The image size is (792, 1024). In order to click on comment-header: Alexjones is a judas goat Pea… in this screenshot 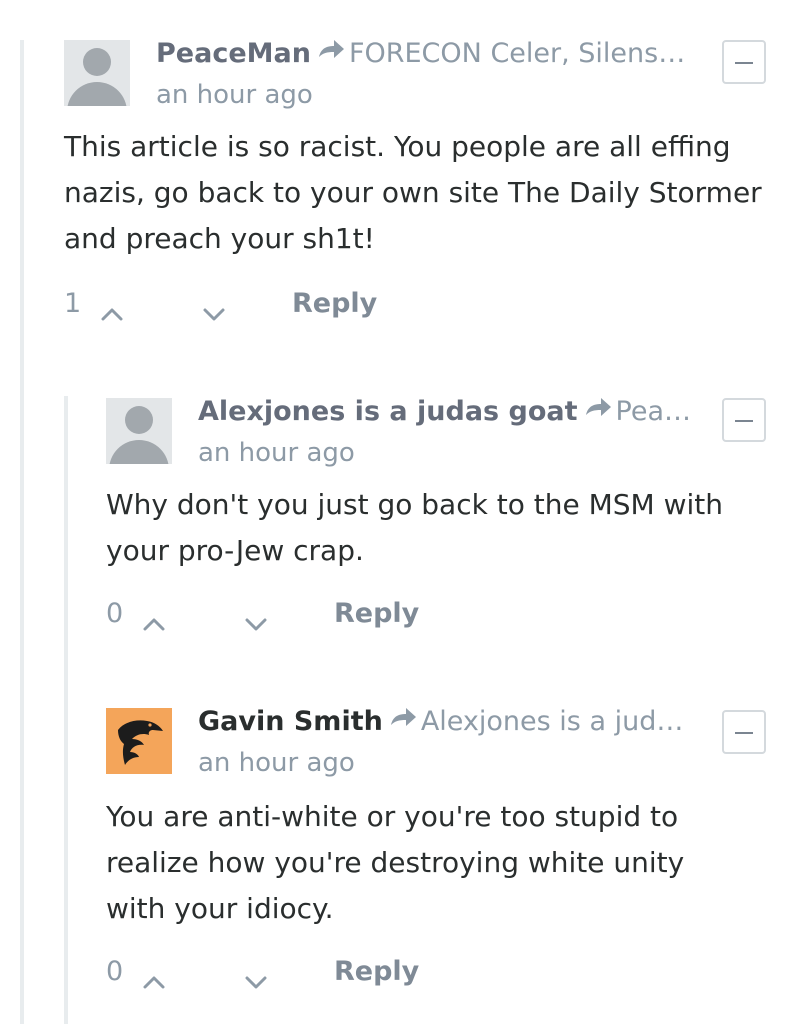, I will do `click(444, 412)`.